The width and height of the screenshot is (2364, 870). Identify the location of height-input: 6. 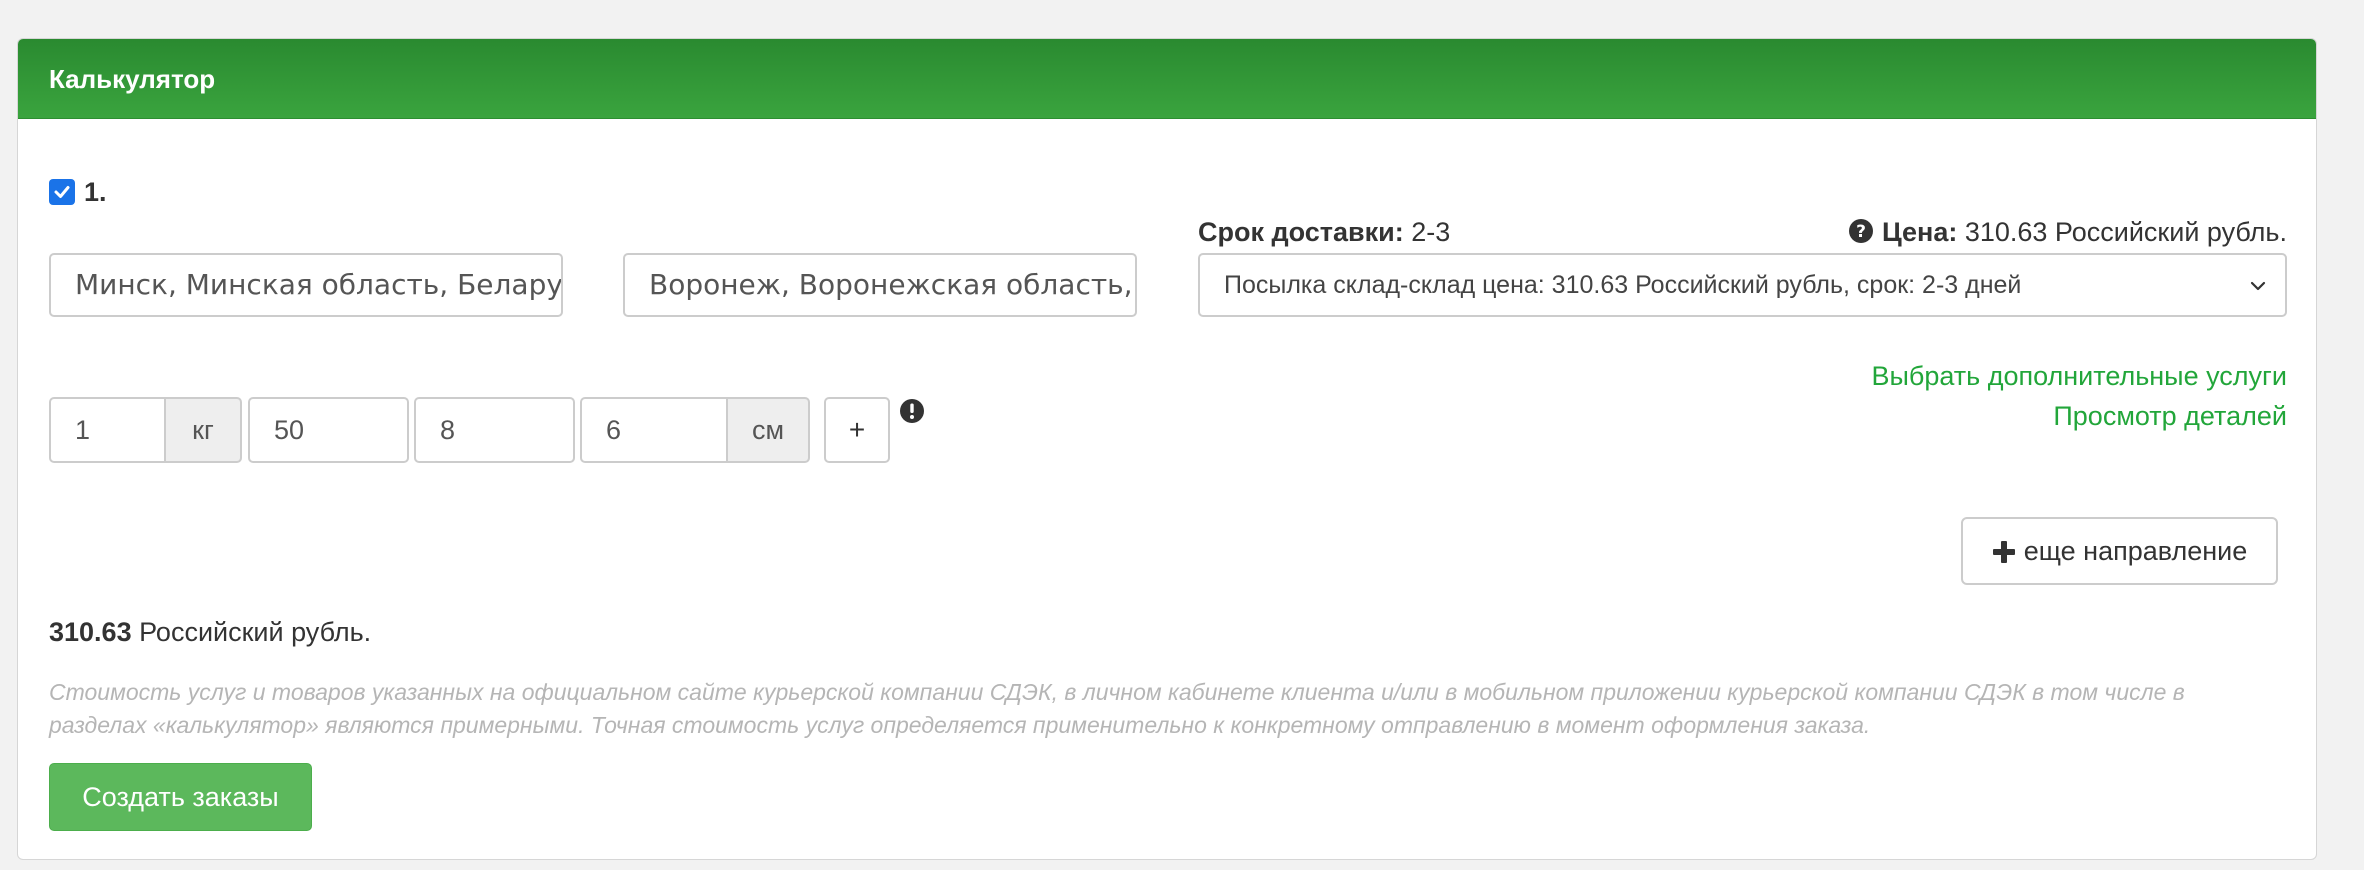
(654, 430).